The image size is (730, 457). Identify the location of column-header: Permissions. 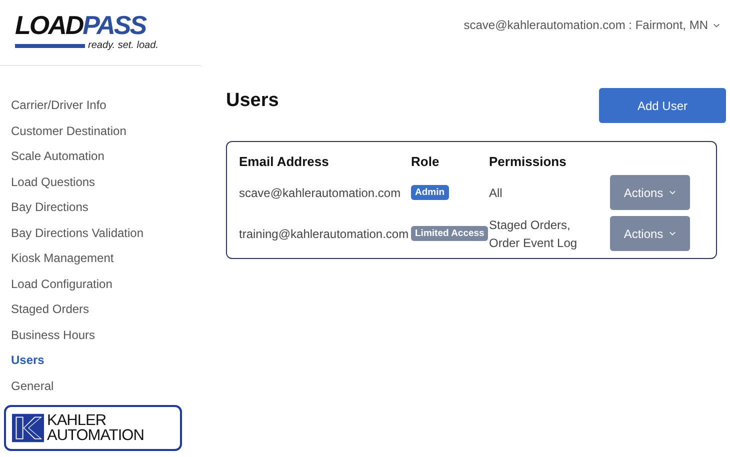
(528, 161).